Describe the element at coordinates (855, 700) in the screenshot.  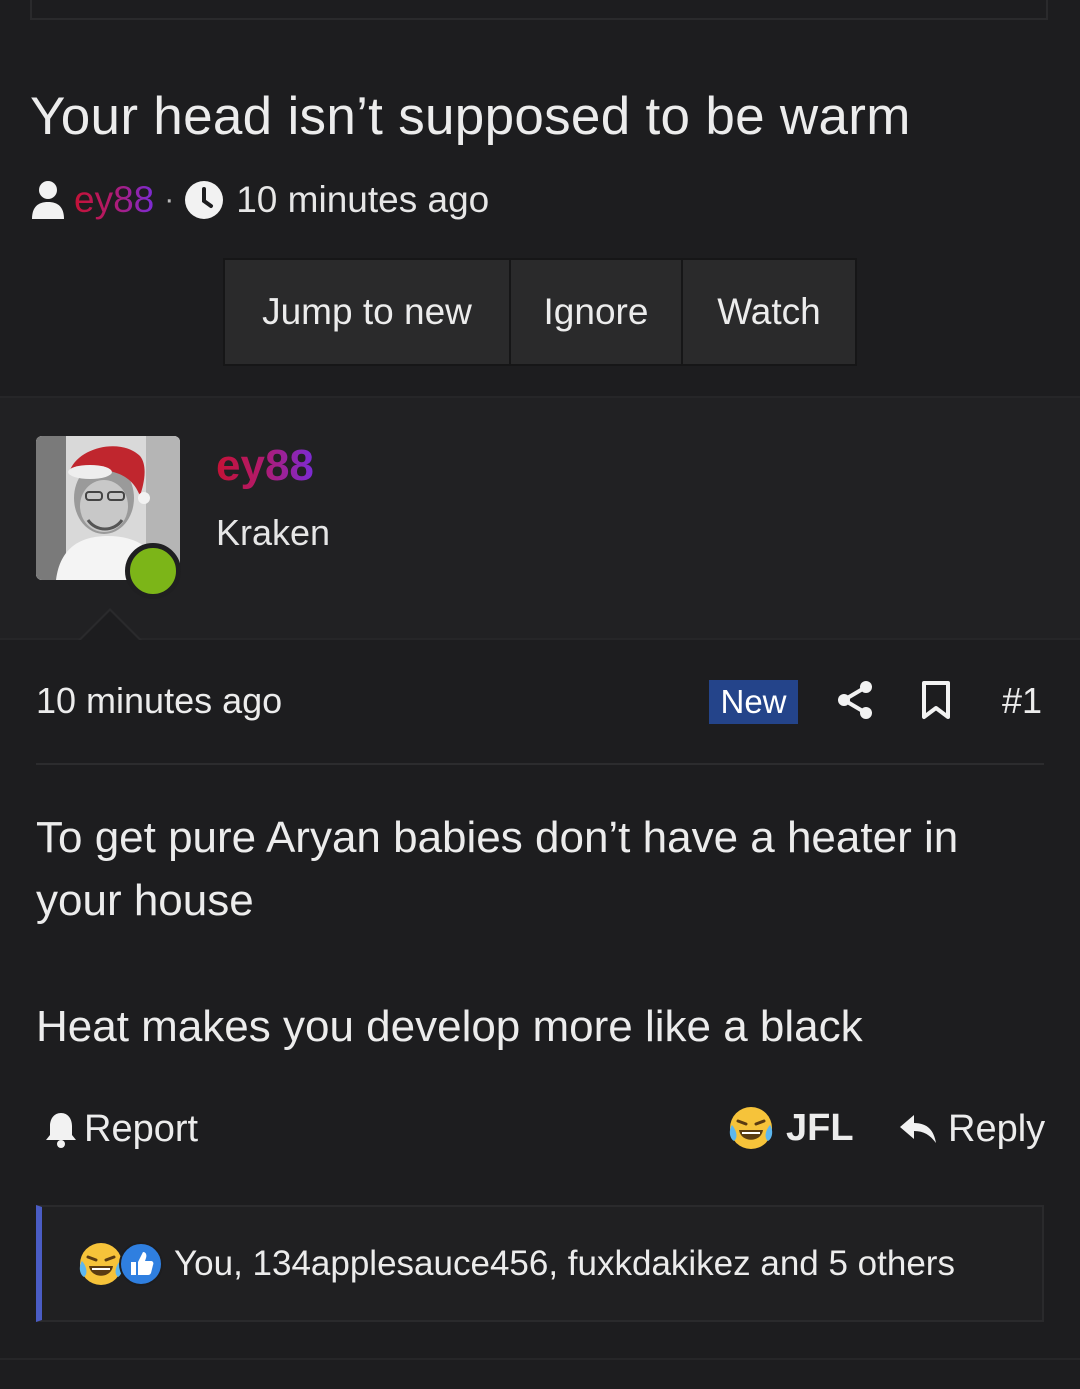
I see `share-icon` at that location.